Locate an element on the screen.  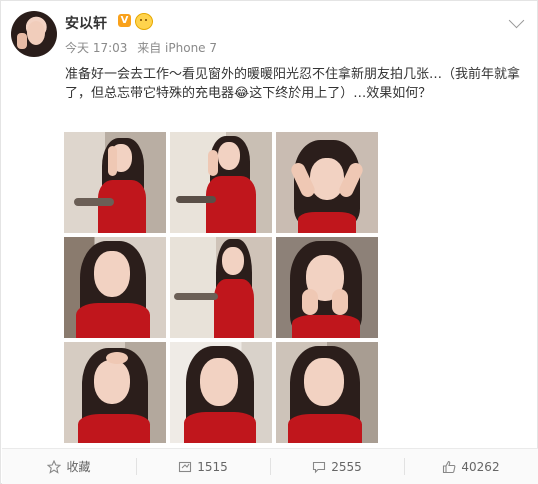
favorite-button: 收藏 is located at coordinates (69, 466).